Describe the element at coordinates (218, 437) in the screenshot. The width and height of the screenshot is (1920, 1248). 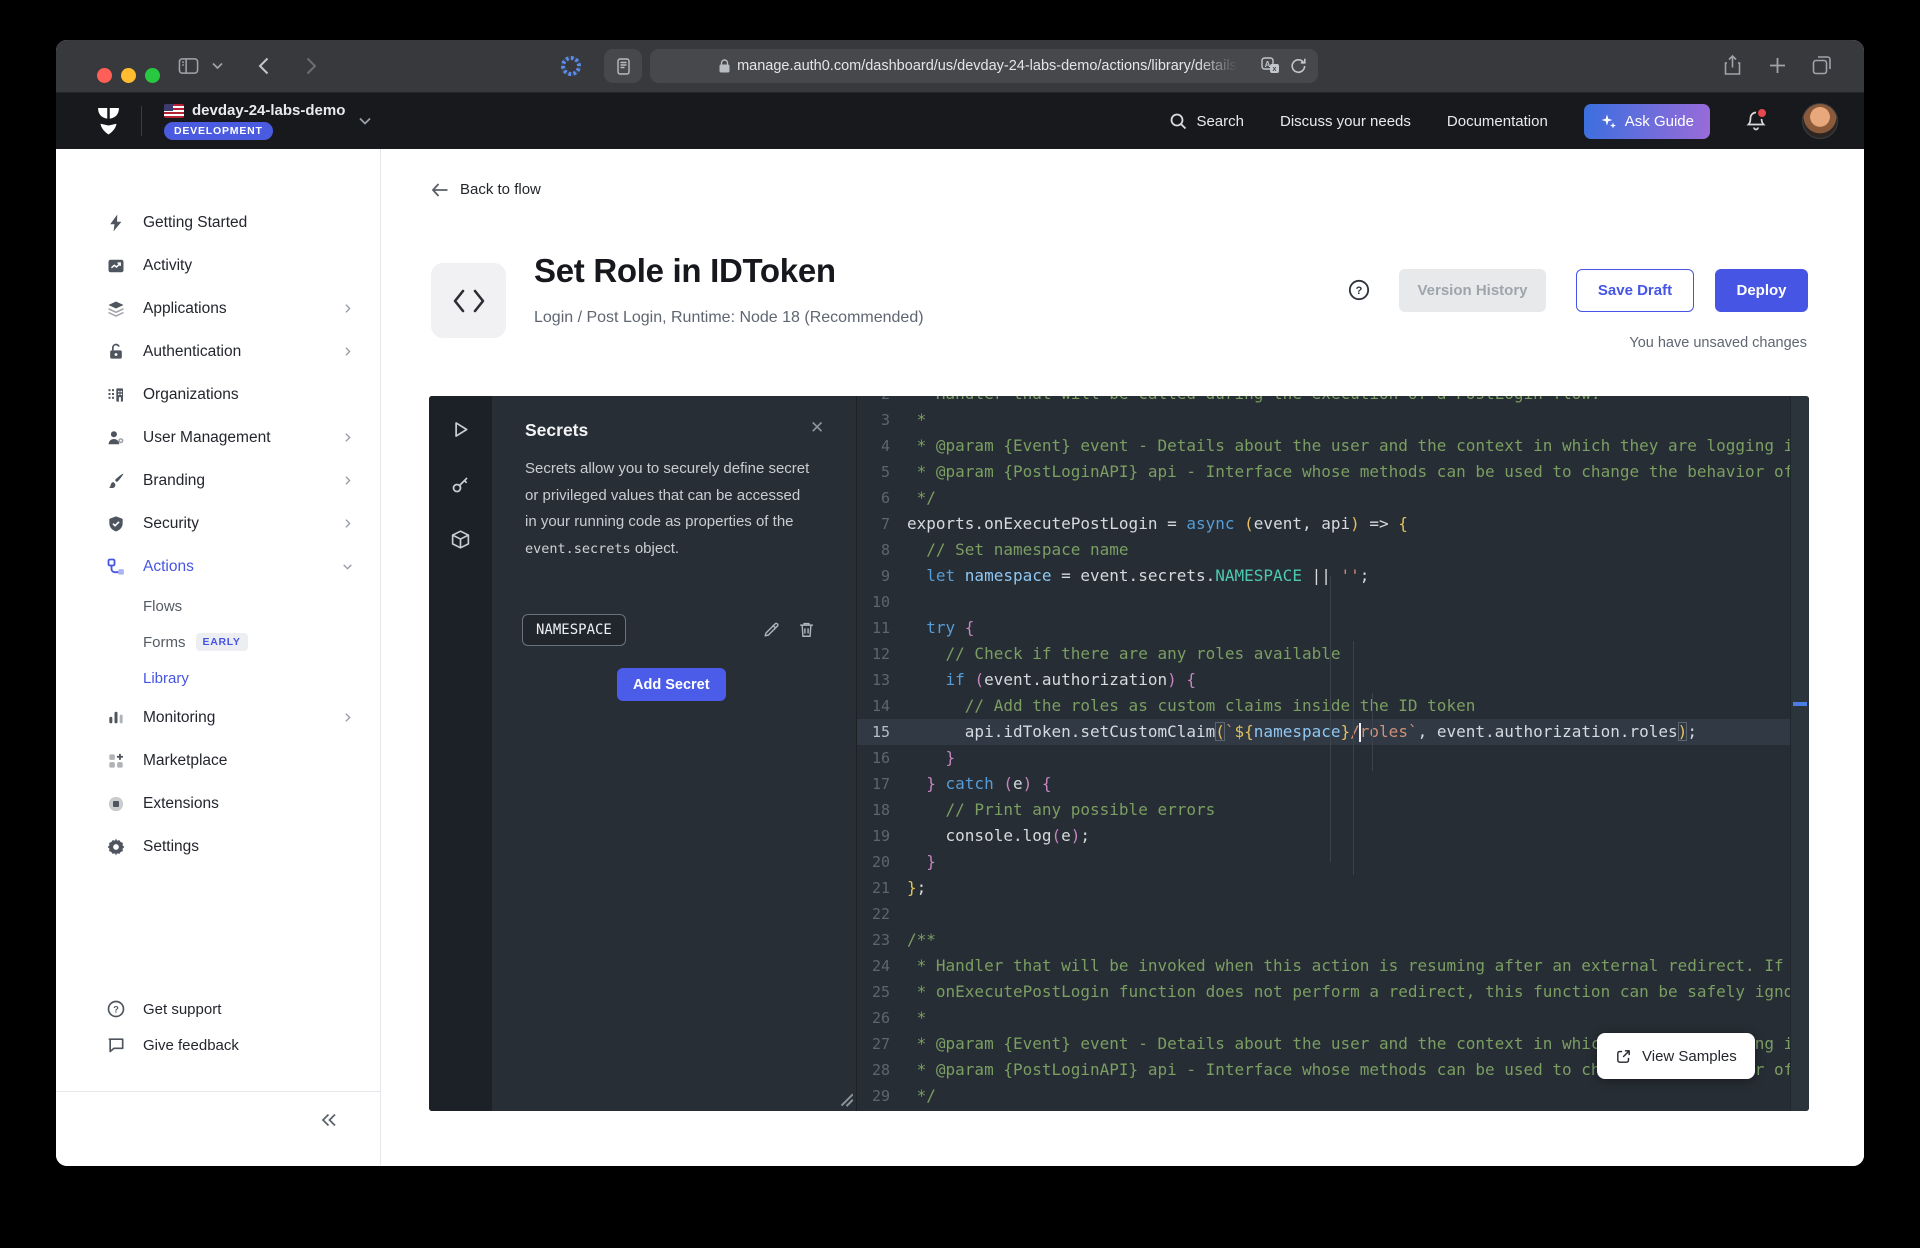
I see `sidebar-item-user-management: User Management` at that location.